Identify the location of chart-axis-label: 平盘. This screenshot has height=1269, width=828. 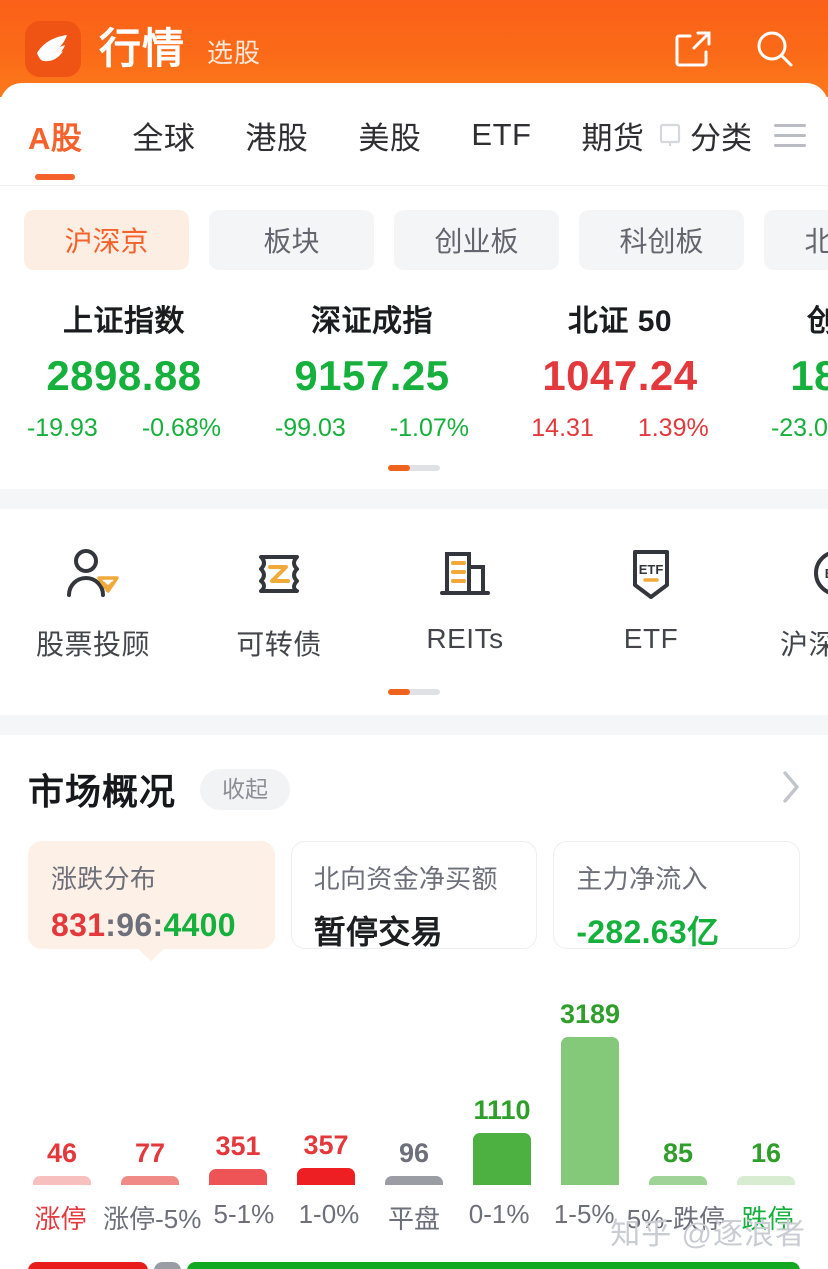
(414, 1219).